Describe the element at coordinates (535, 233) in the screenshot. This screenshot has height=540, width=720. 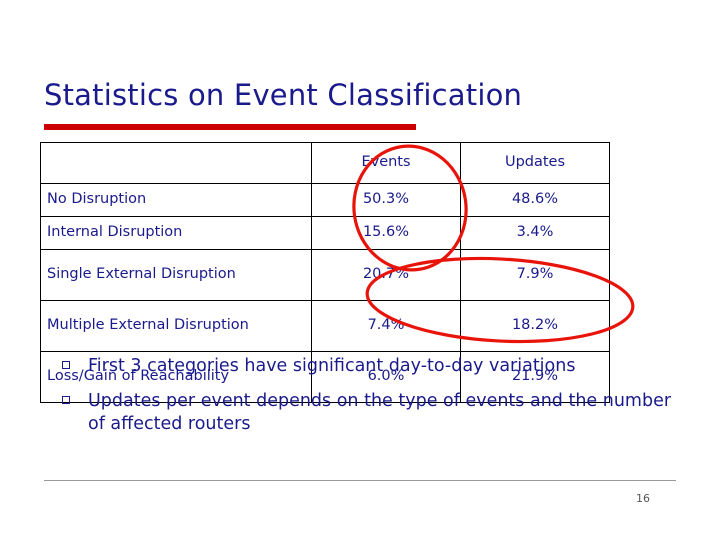
I see `row-updates-value: 3.4%` at that location.